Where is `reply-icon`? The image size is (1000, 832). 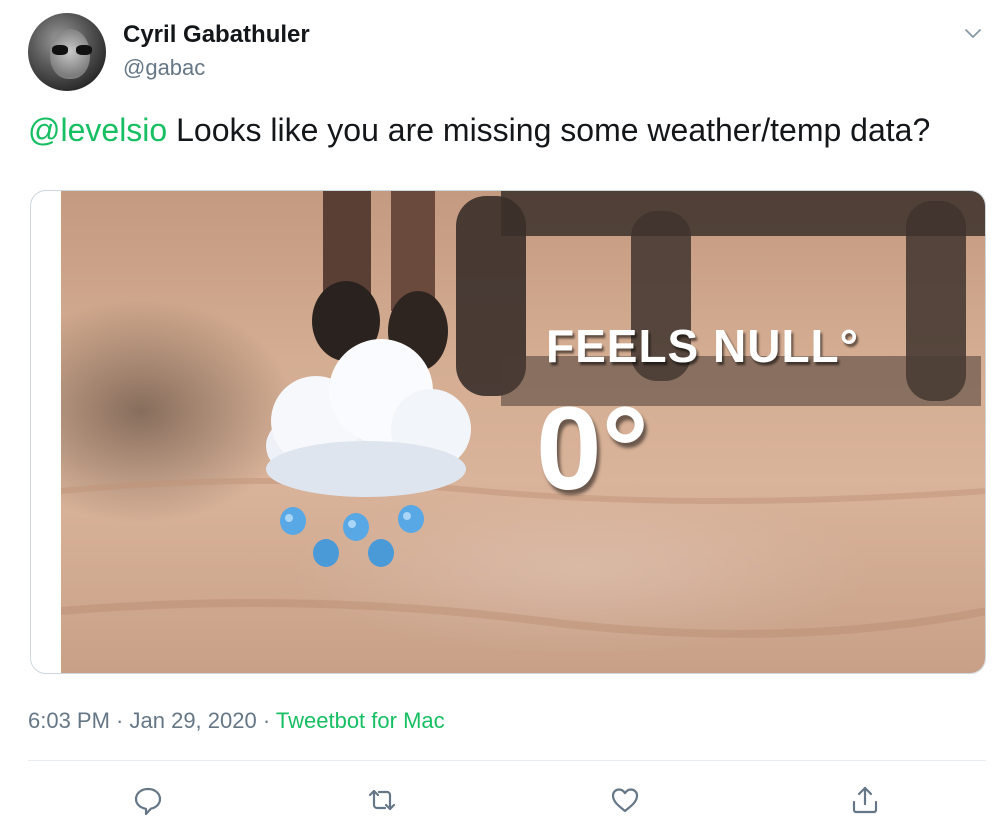 reply-icon is located at coordinates (148, 800).